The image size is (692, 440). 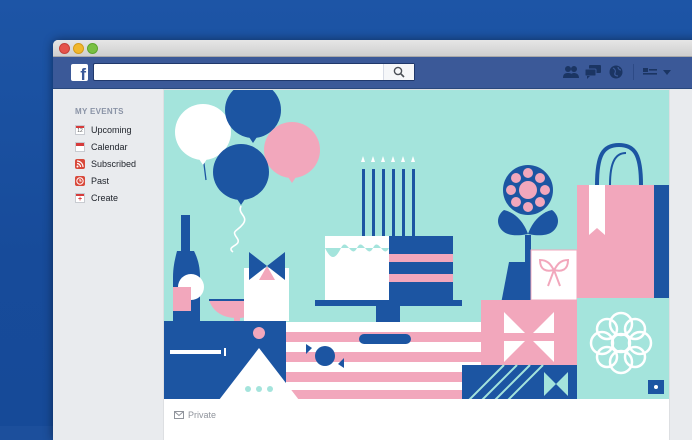 I want to click on rss-icon, so click(x=80, y=164).